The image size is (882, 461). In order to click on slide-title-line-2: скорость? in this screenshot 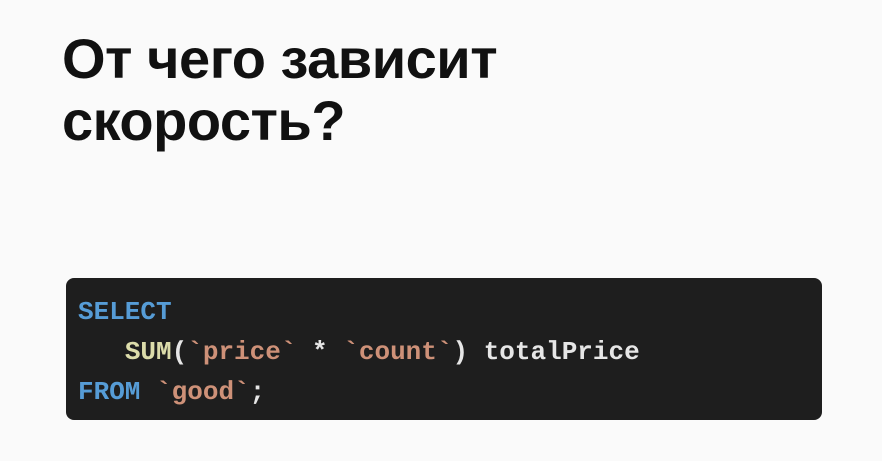, I will do `click(204, 120)`.